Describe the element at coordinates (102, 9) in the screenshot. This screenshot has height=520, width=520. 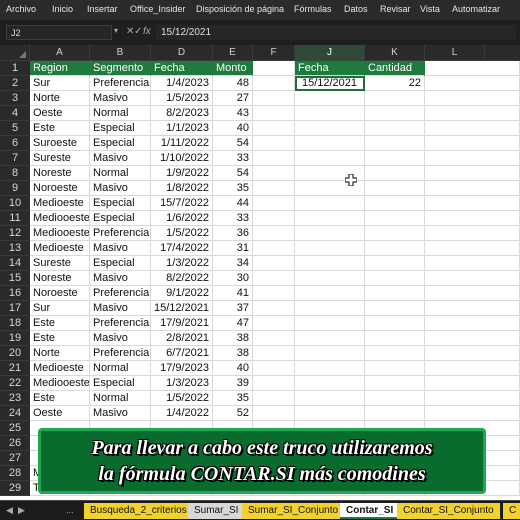
I see `menu-insertar: Insertar` at that location.